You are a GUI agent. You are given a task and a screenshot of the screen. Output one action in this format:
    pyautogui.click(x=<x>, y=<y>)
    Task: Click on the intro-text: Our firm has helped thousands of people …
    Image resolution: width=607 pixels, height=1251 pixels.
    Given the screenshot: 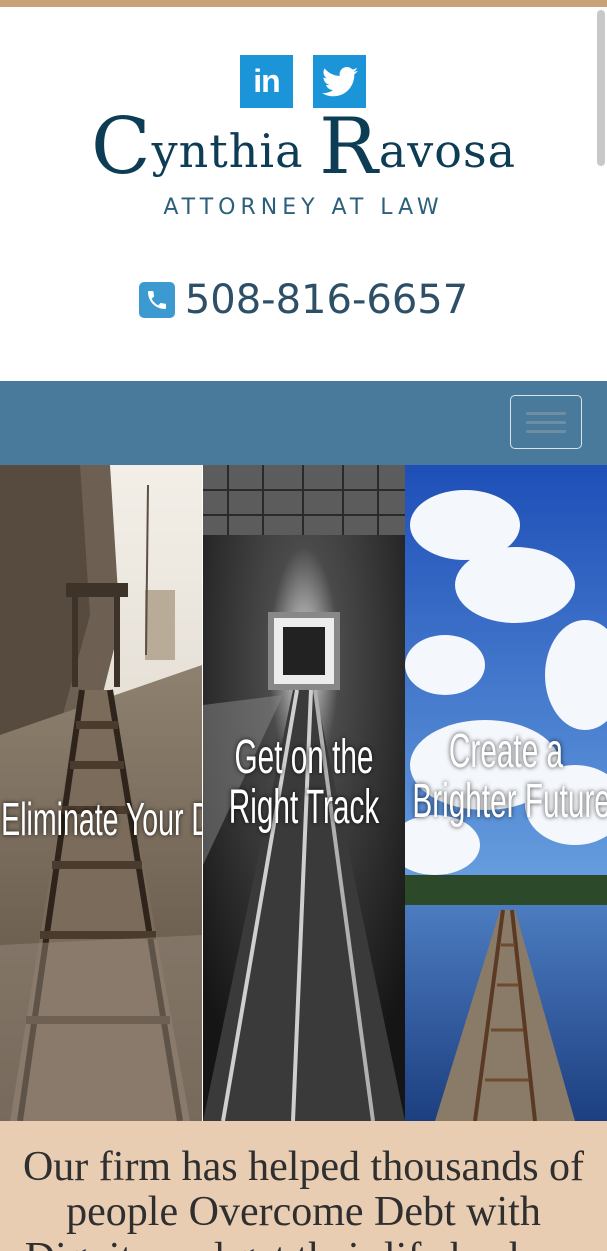 What is the action you would take?
    pyautogui.click(x=303, y=1197)
    